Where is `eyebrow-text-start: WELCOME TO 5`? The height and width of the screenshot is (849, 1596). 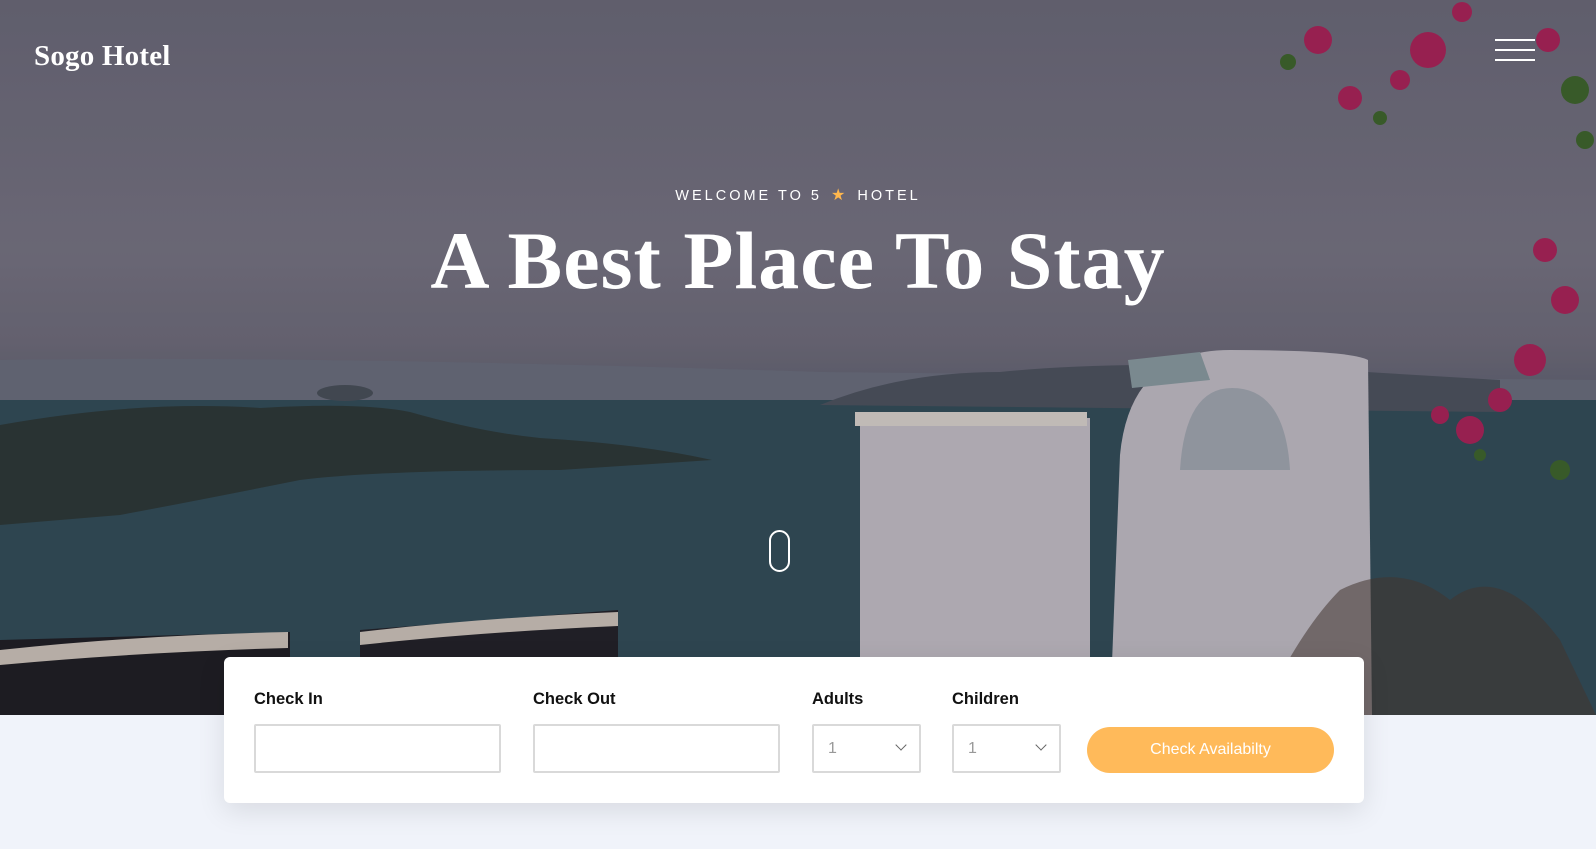
eyebrow-text-start: WELCOME TO 5 is located at coordinates (748, 196).